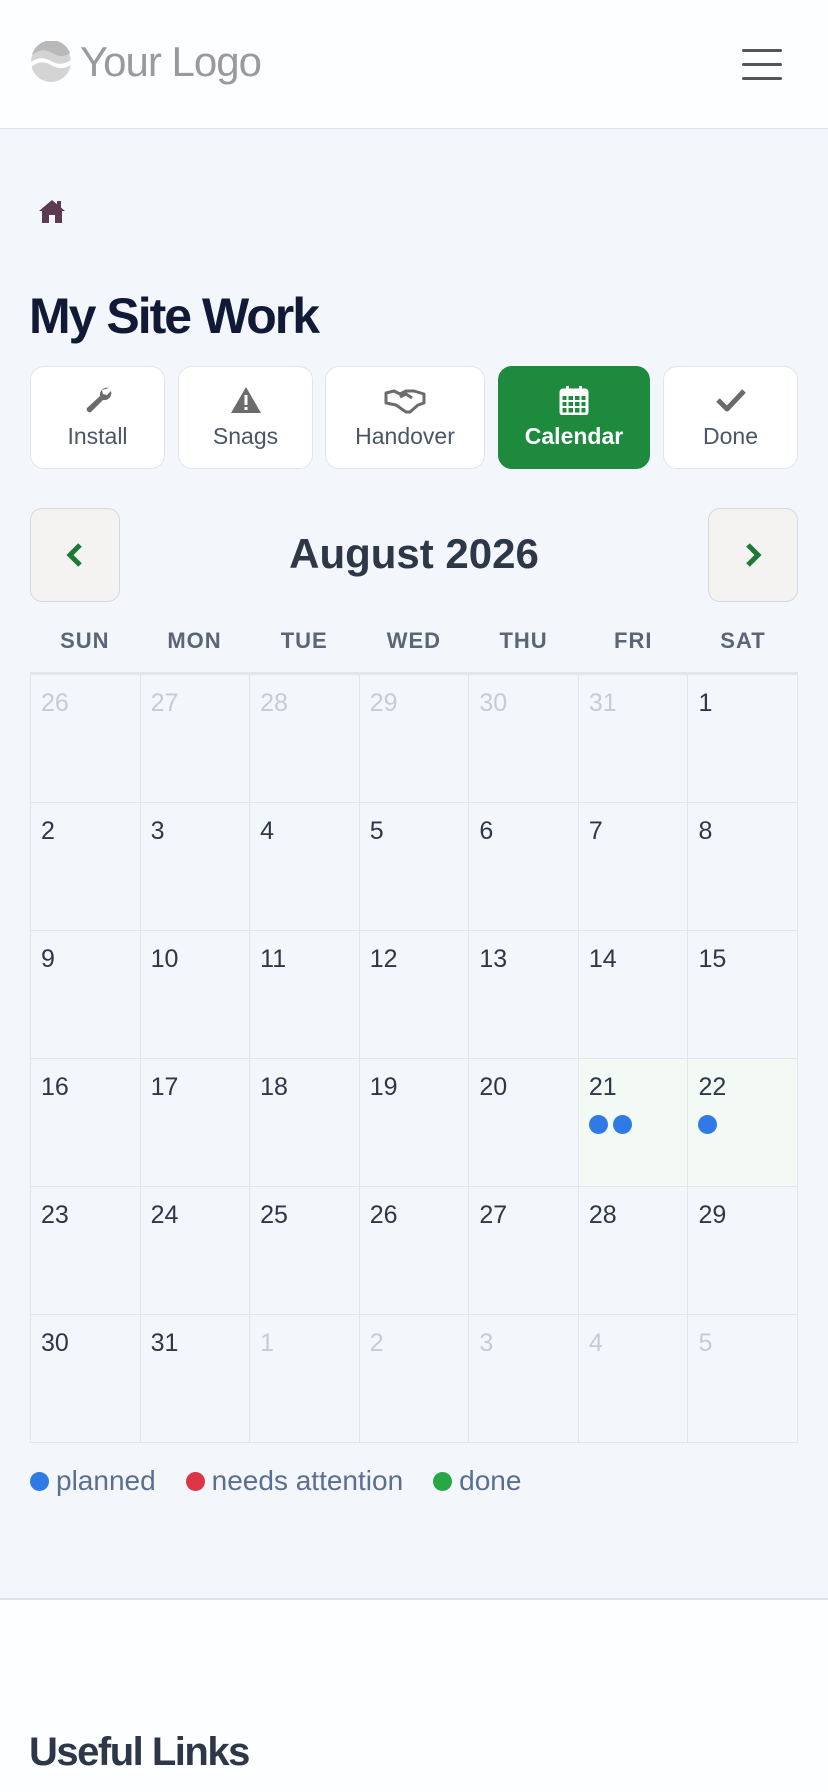 This screenshot has height=1792, width=828. Describe the element at coordinates (171, 61) in the screenshot. I see `logo-text: Your Logo` at that location.